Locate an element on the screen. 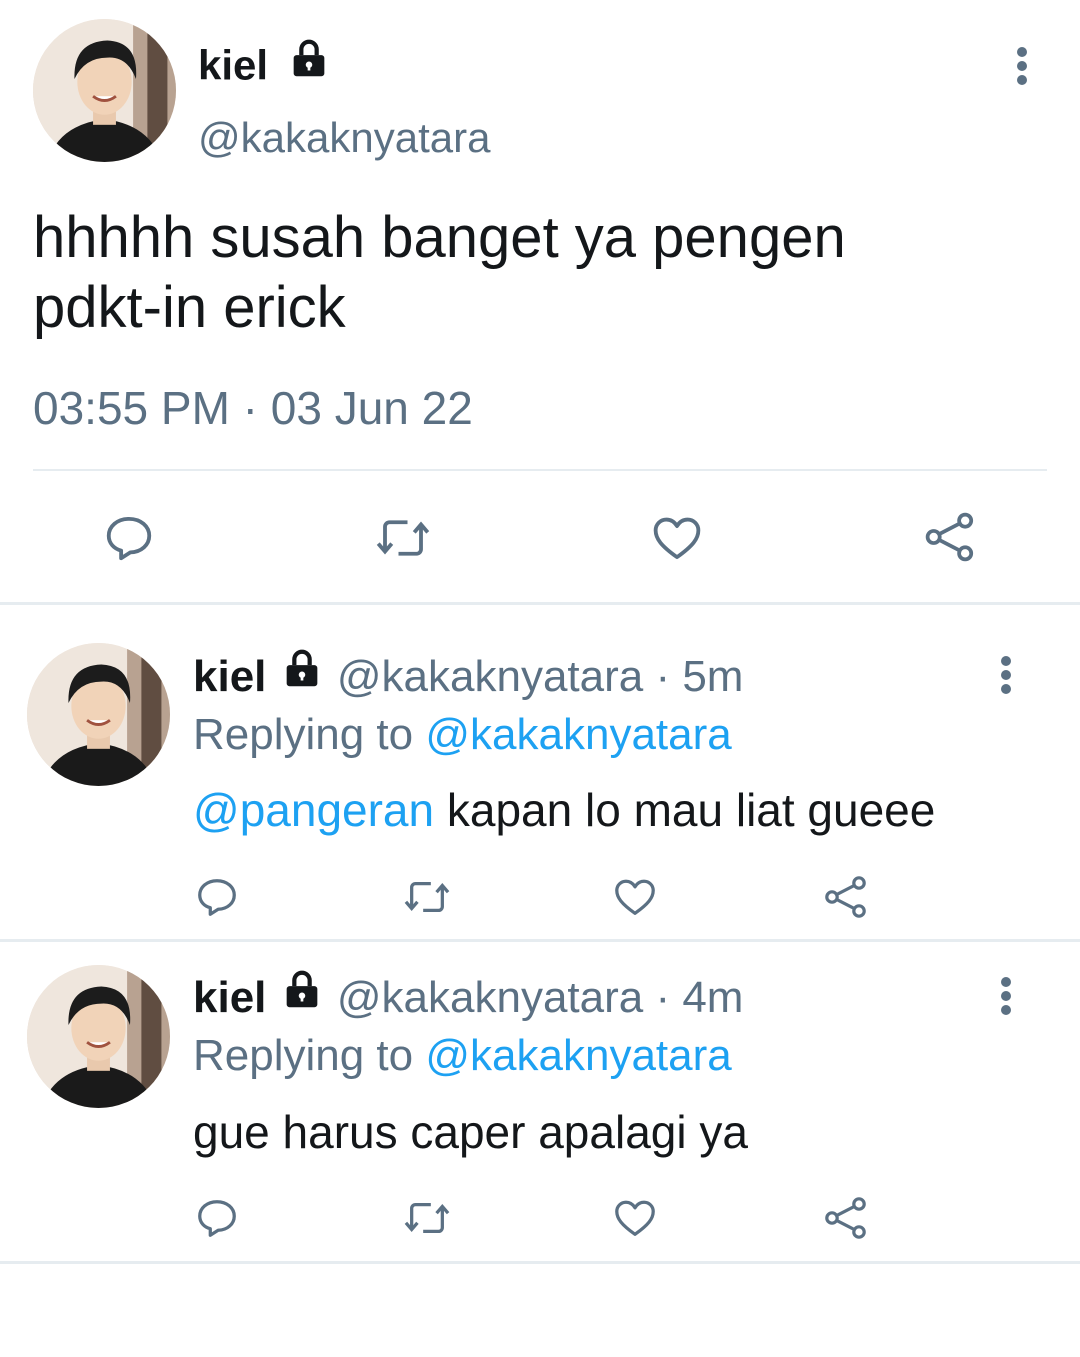 The image size is (1080, 1357). mention-link: @pangeran is located at coordinates (313, 810).